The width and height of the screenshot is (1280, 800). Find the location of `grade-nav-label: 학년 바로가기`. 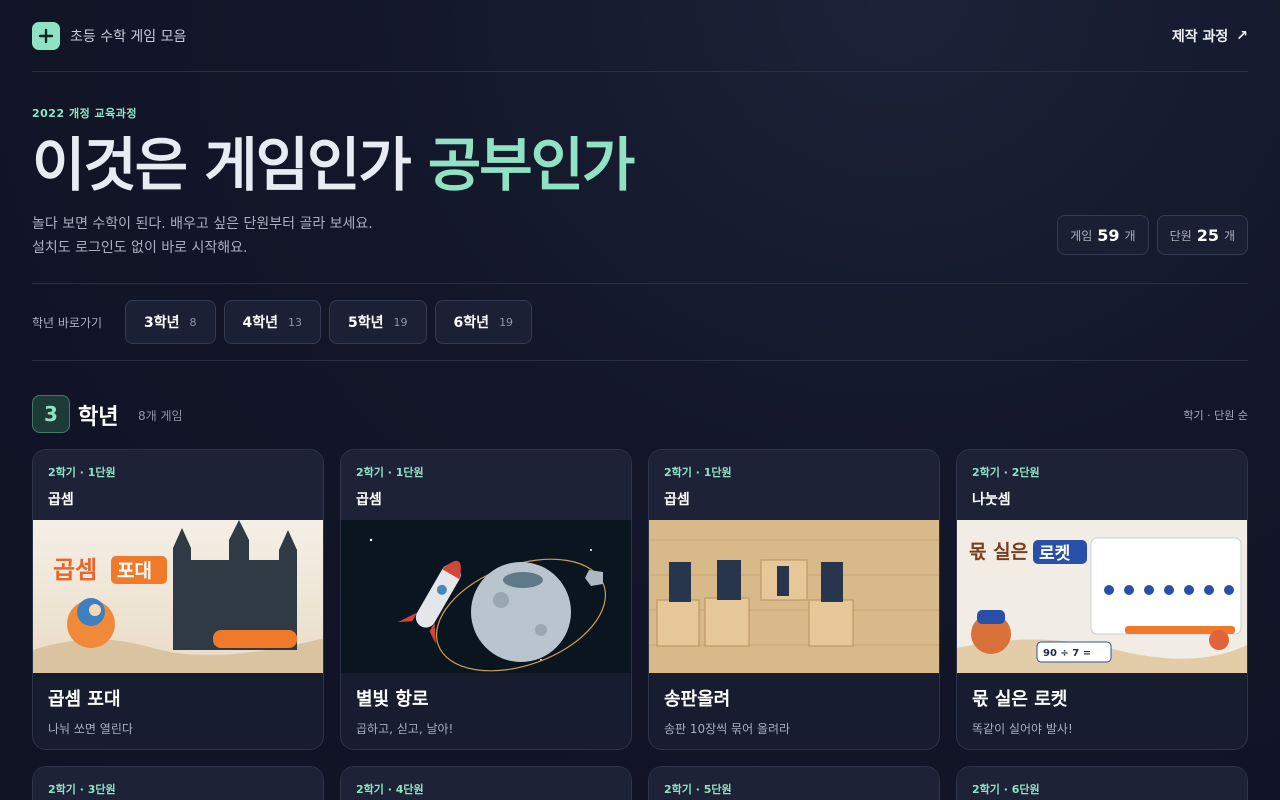

grade-nav-label: 학년 바로가기 is located at coordinates (67, 322).